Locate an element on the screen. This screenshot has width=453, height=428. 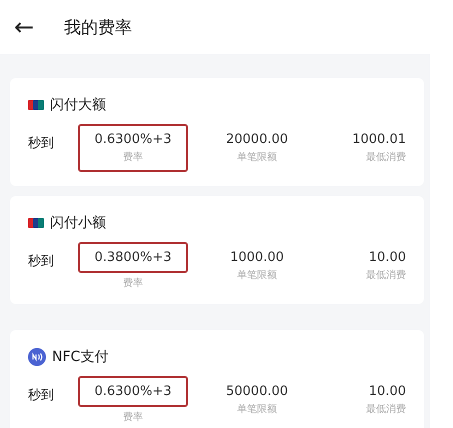
limit-value: 50000.00 is located at coordinates (257, 391).